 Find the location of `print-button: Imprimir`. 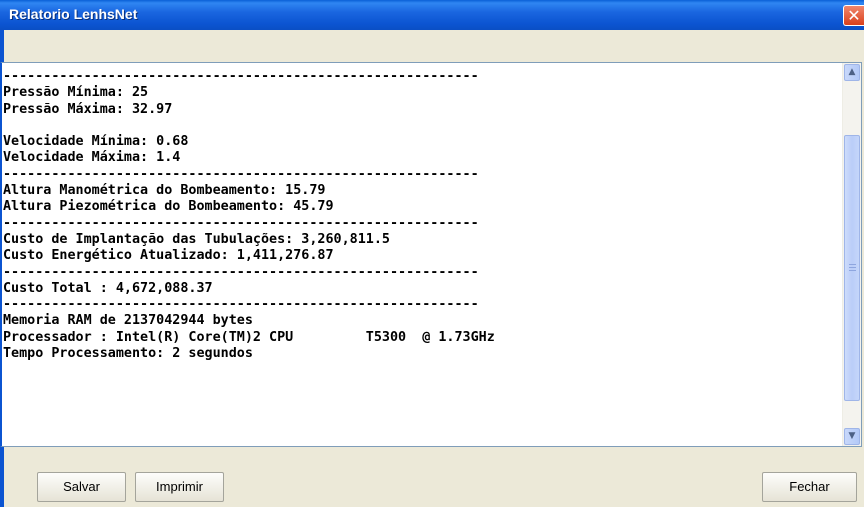

print-button: Imprimir is located at coordinates (179, 487).